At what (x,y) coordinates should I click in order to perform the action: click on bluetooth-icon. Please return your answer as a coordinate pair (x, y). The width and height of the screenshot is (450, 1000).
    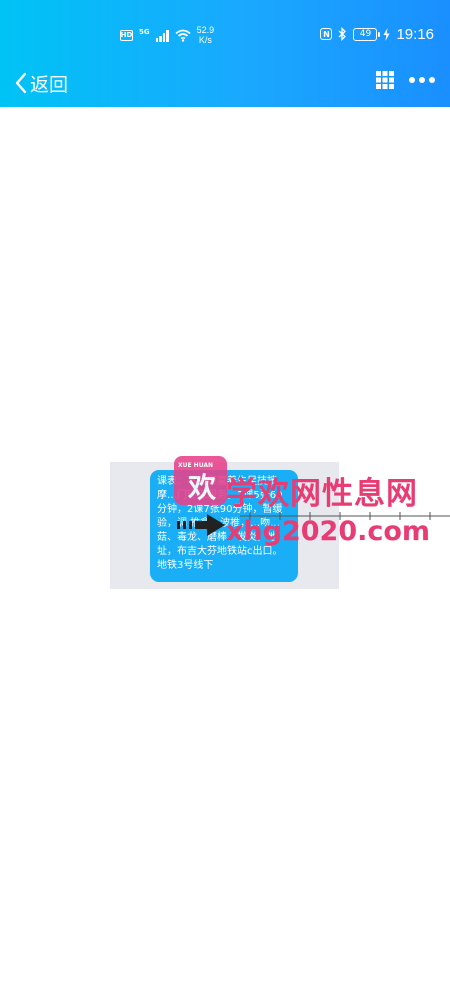
    Looking at the image, I should click on (343, 34).